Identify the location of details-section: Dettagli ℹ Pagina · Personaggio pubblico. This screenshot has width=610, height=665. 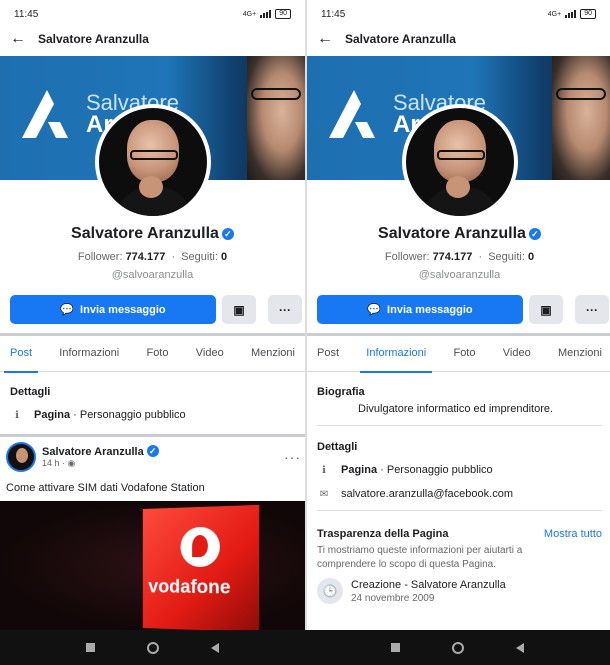
(98, 403).